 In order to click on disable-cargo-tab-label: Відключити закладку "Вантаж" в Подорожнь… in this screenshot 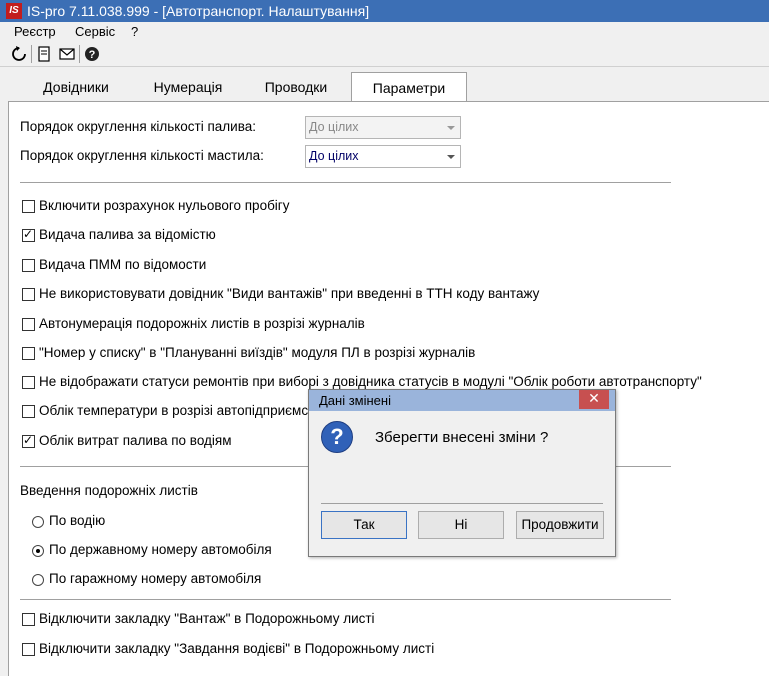, I will do `click(207, 618)`.